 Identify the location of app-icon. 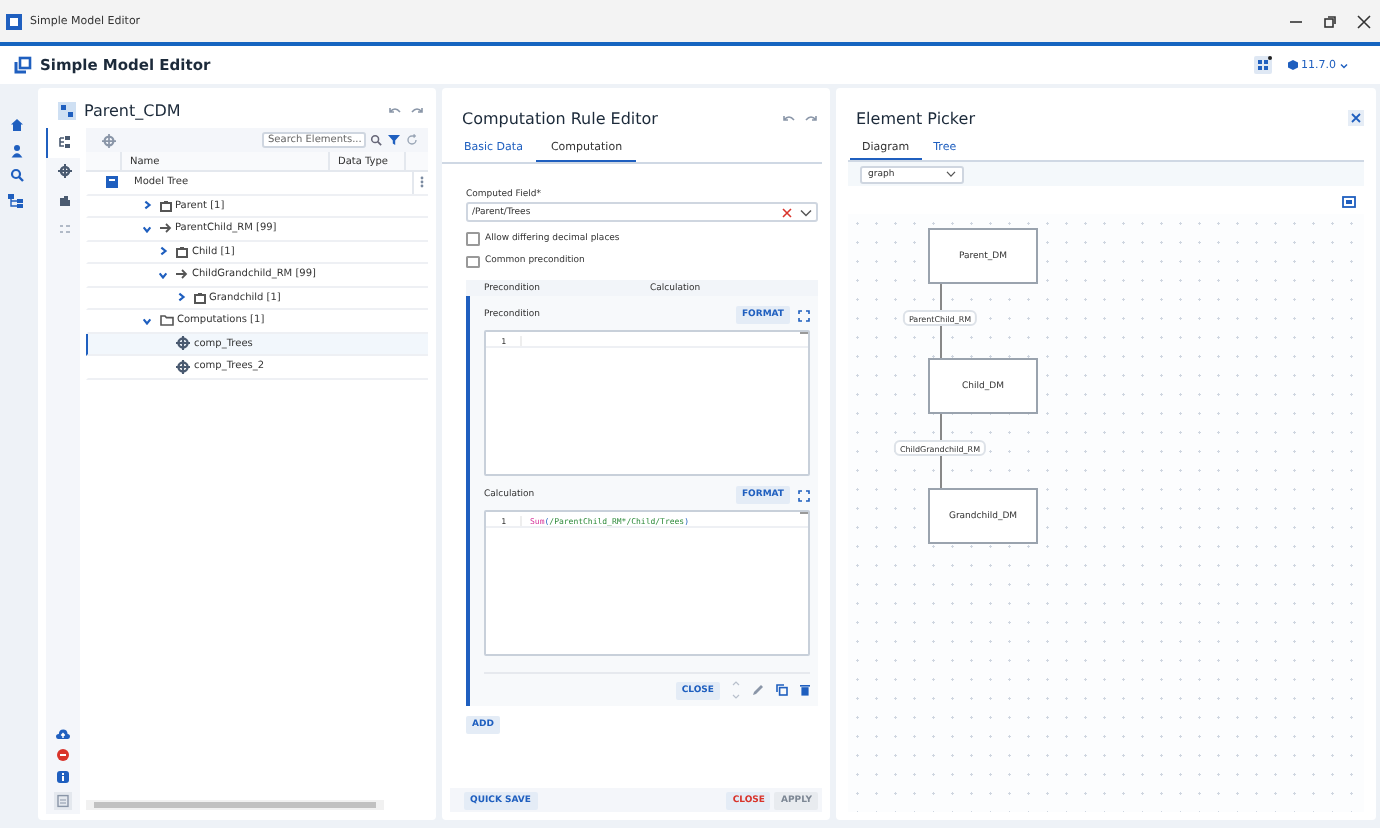
(14, 21).